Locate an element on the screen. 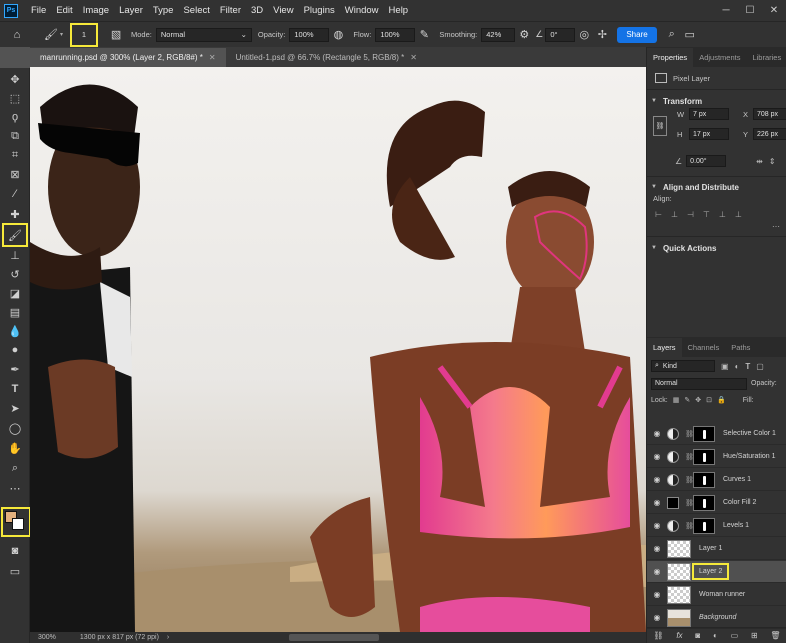 The width and height of the screenshot is (786, 643). layer-levels-1: ◉ ⛓ Levels 1 is located at coordinates (716, 526).